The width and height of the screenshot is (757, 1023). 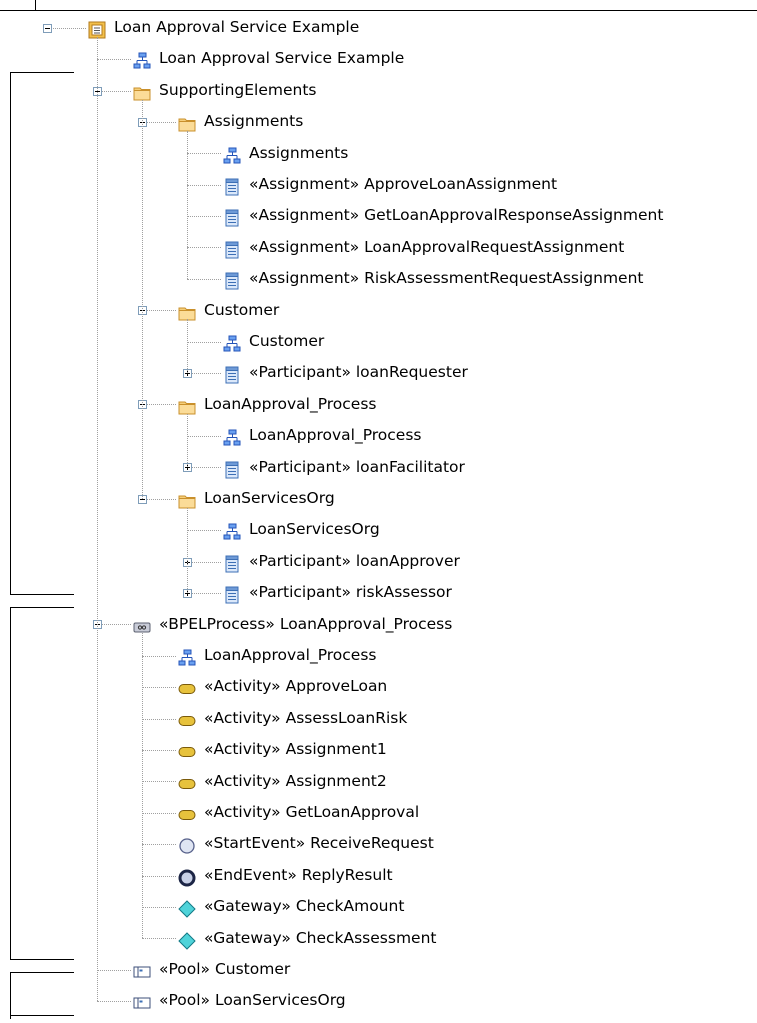 I want to click on tree-item-label: «Activity» ApproveLoan, so click(x=296, y=686).